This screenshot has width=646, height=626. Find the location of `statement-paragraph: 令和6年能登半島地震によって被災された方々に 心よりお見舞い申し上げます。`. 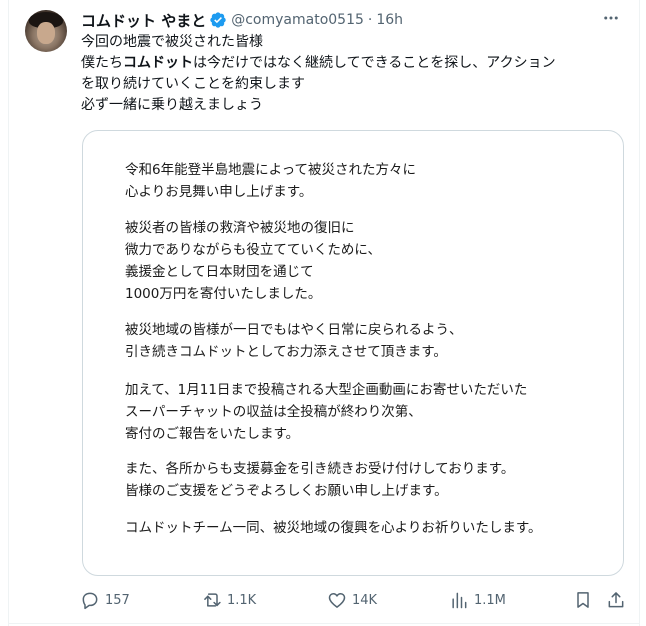

statement-paragraph: 令和6年能登半島地震によって被災された方々に 心よりお見舞い申し上げます。 is located at coordinates (271, 181).